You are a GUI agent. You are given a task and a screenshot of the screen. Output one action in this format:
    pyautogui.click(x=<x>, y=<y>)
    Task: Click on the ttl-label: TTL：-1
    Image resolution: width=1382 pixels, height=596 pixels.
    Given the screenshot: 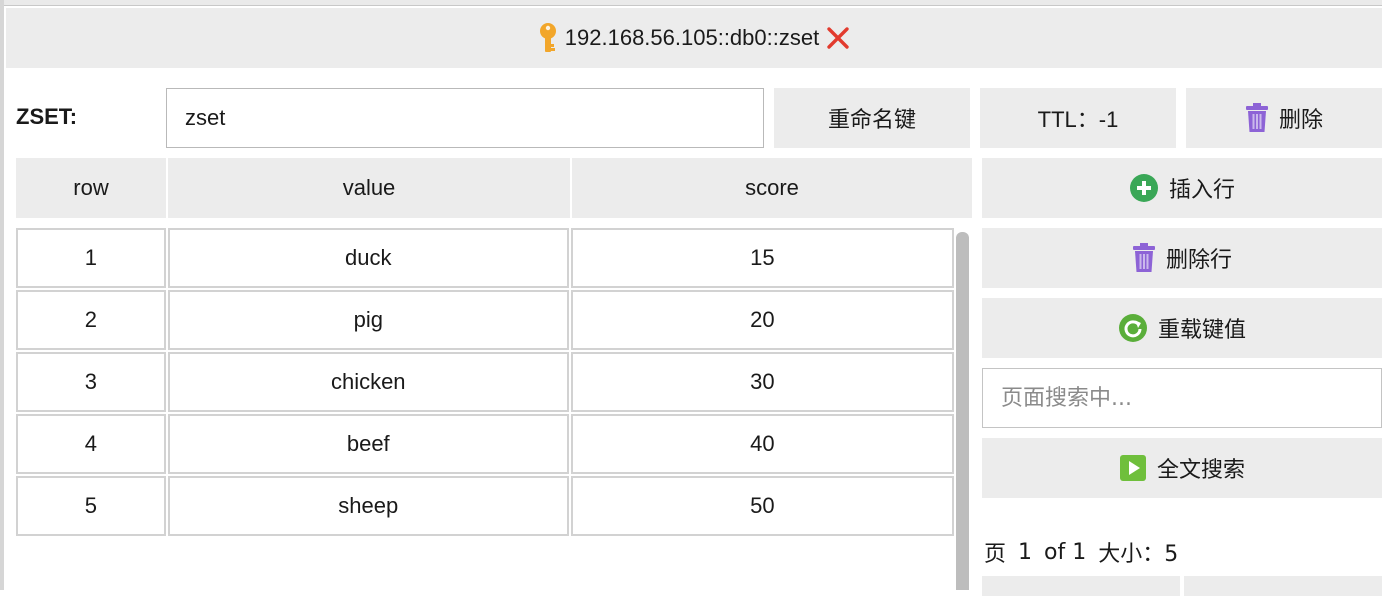 What is the action you would take?
    pyautogui.click(x=1078, y=119)
    